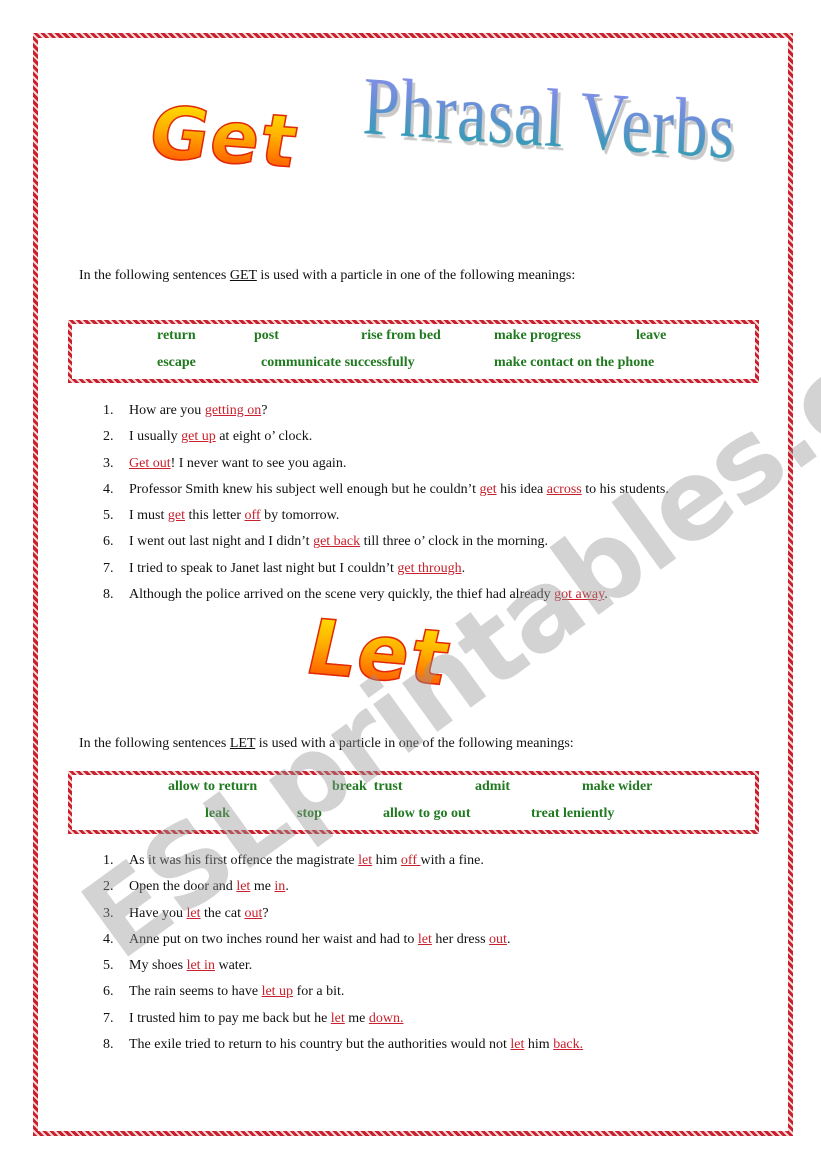  What do you see at coordinates (574, 362) in the screenshot?
I see `get-meaning: make contact on the phone` at bounding box center [574, 362].